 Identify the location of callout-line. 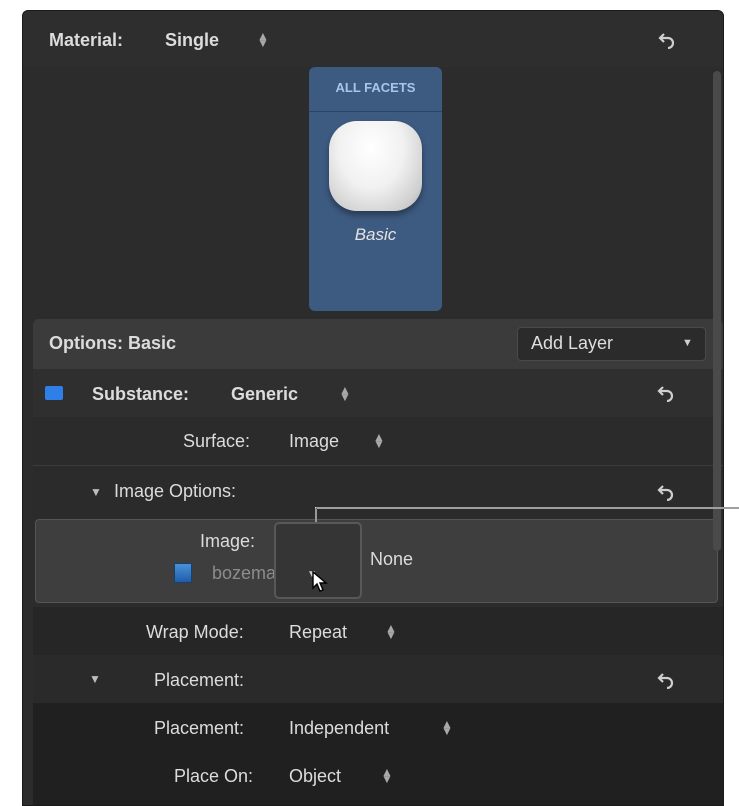
(527, 514).